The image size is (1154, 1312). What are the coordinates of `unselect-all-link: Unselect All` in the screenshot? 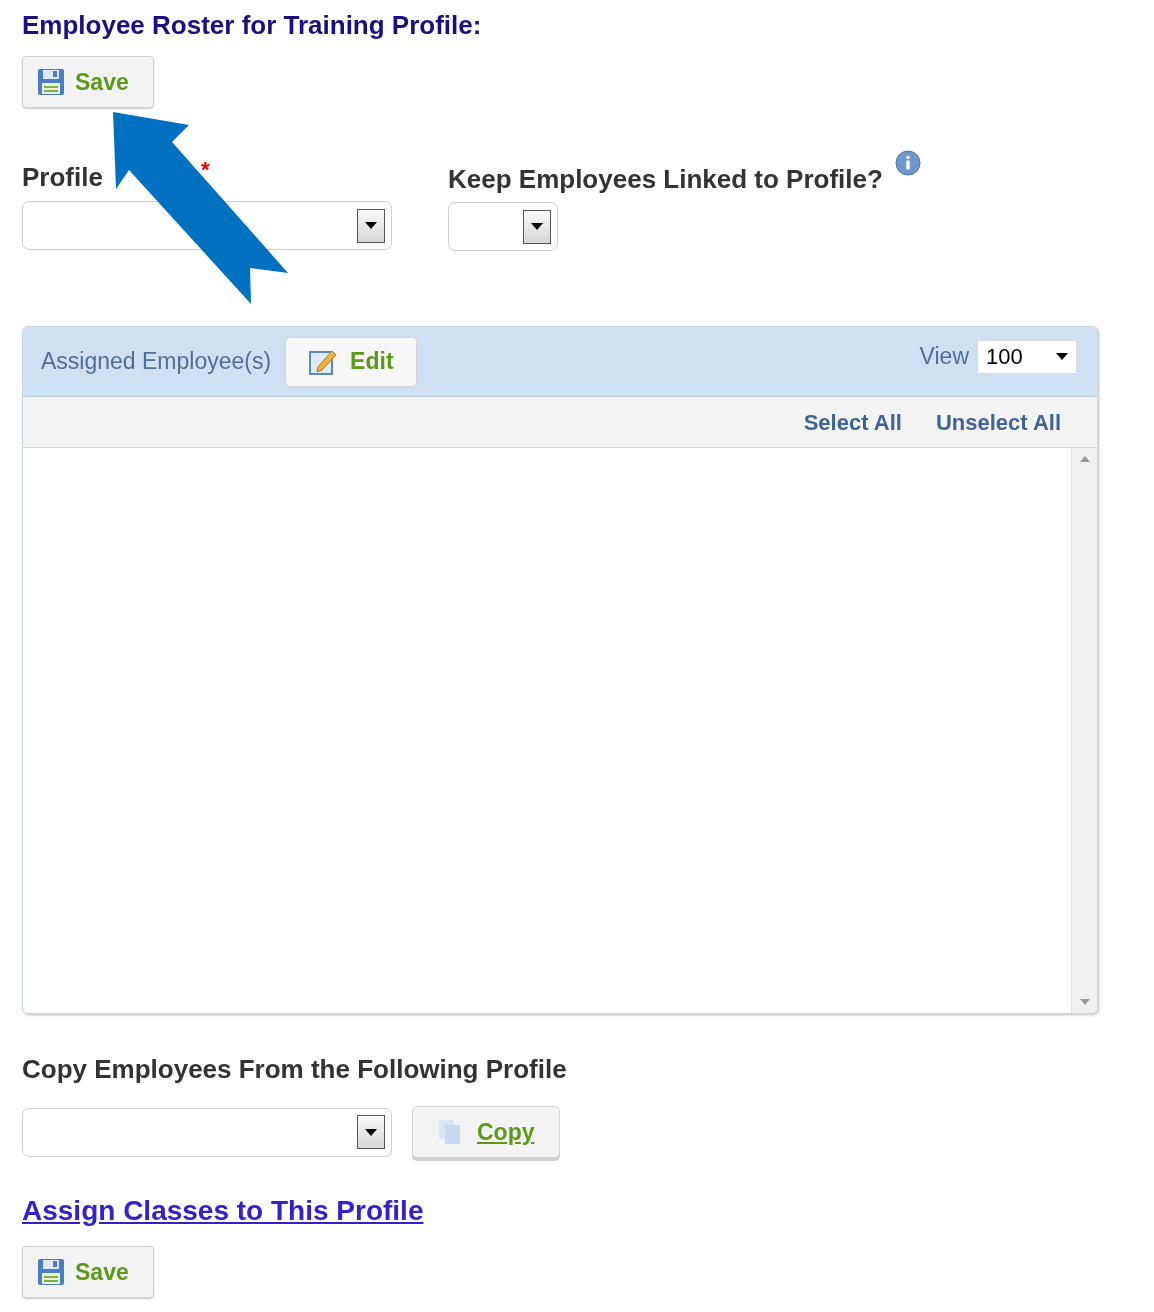 It's located at (998, 422).